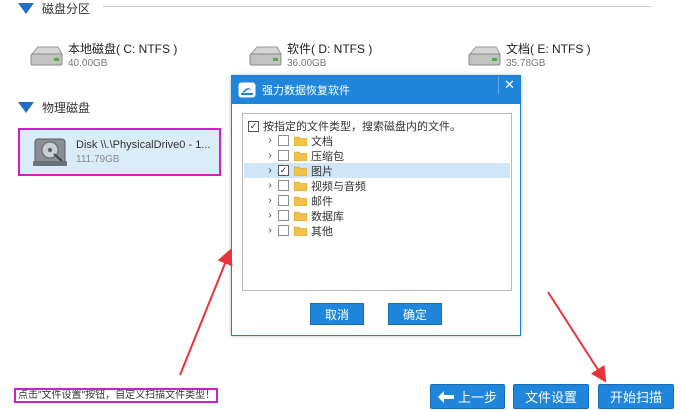 This screenshot has width=680, height=410. What do you see at coordinates (322, 201) in the screenshot?
I see `item-label: 邮件` at bounding box center [322, 201].